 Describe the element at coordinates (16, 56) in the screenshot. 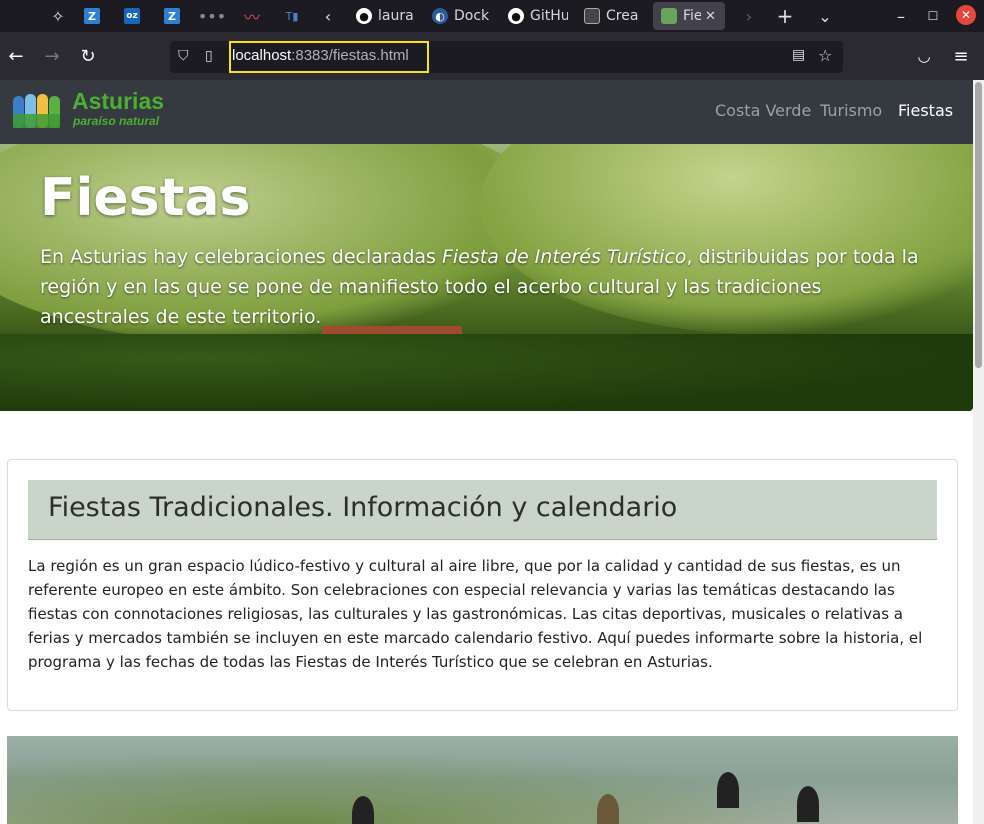

I see `back-arrow-icon: ←` at that location.